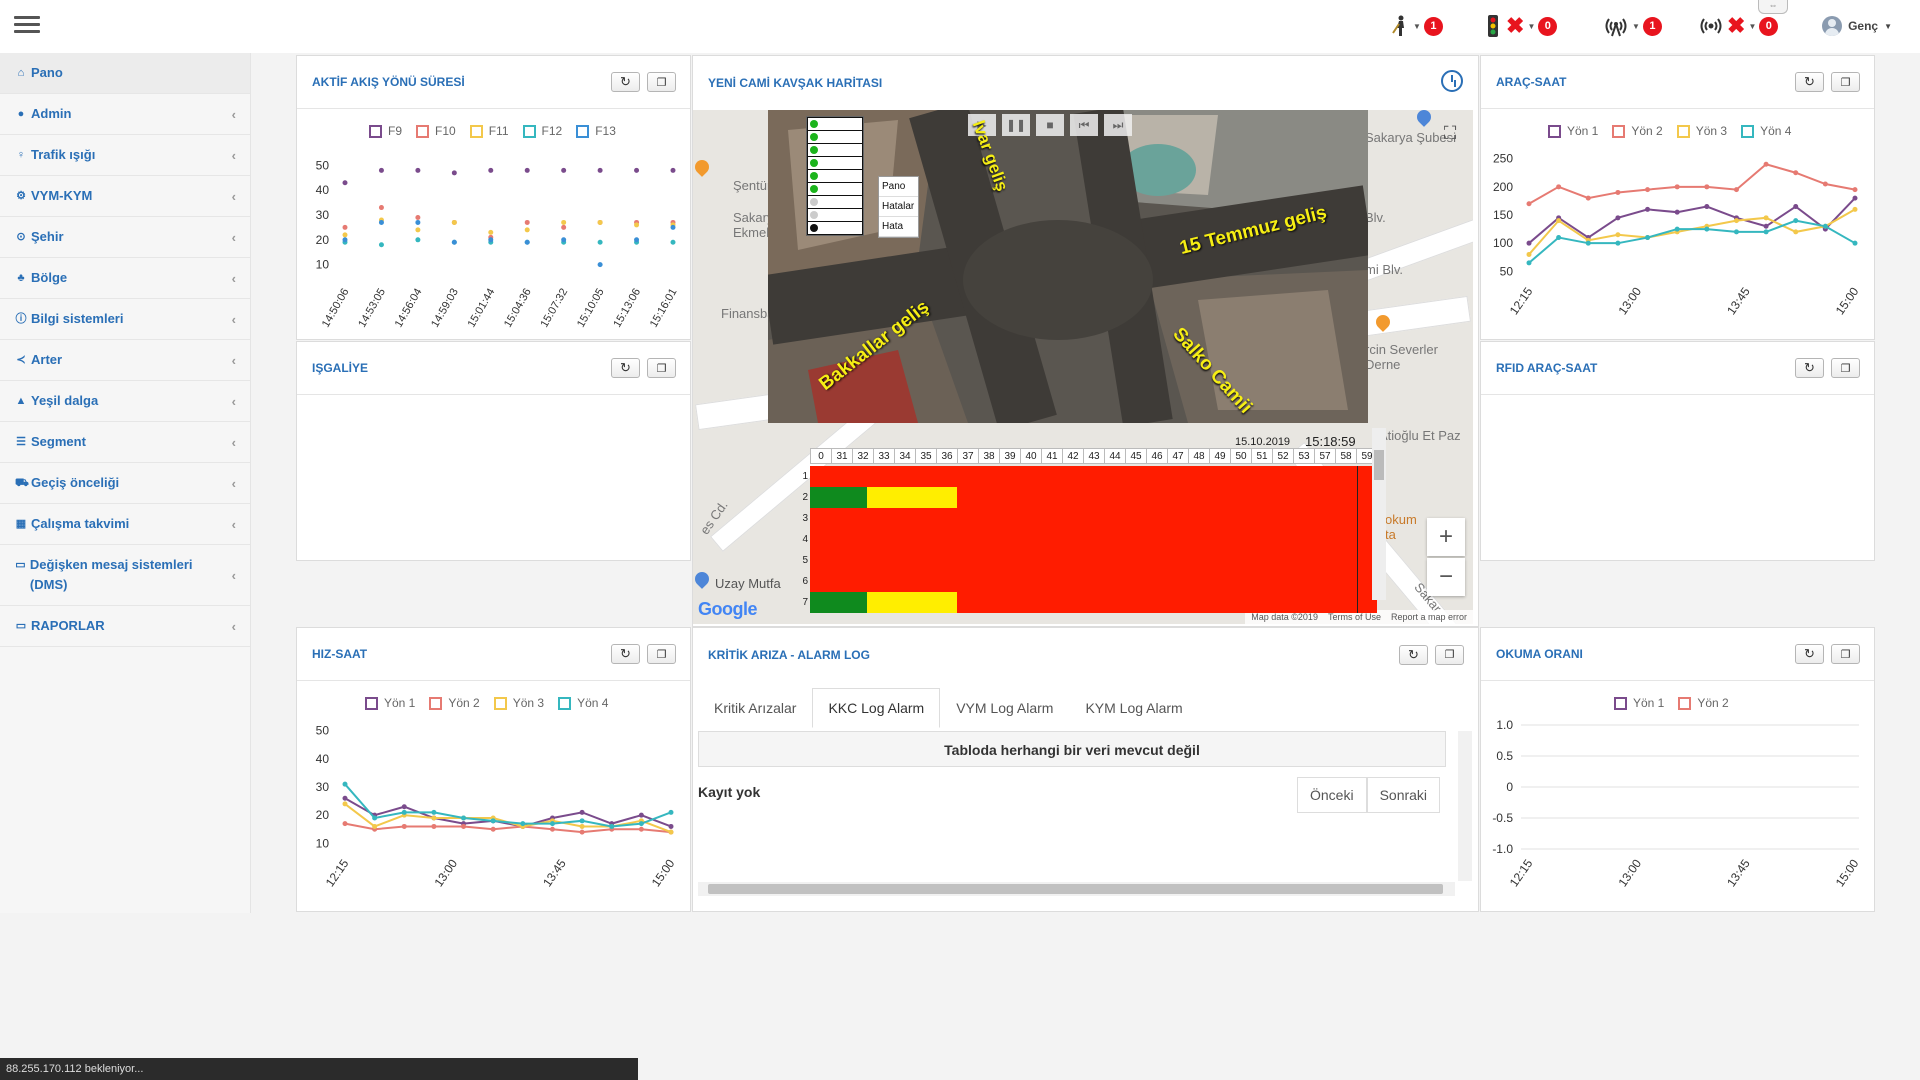  I want to click on sidebar-item-bolge: ♣ Bölge ‹, so click(125, 278).